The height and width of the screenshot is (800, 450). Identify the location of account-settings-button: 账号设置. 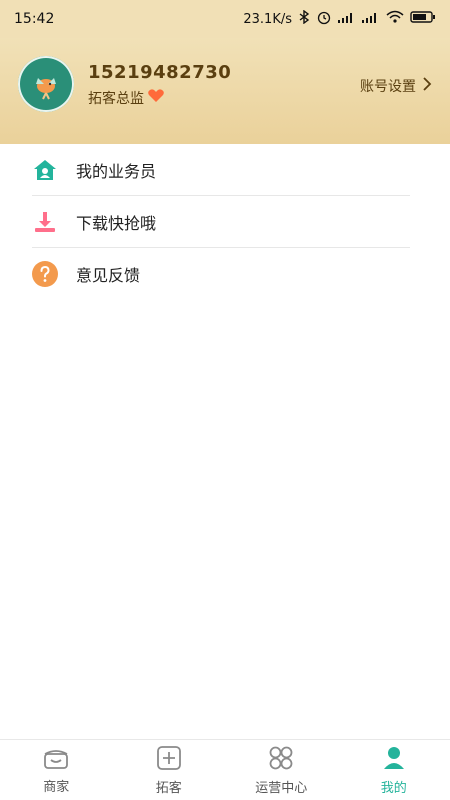
(396, 86).